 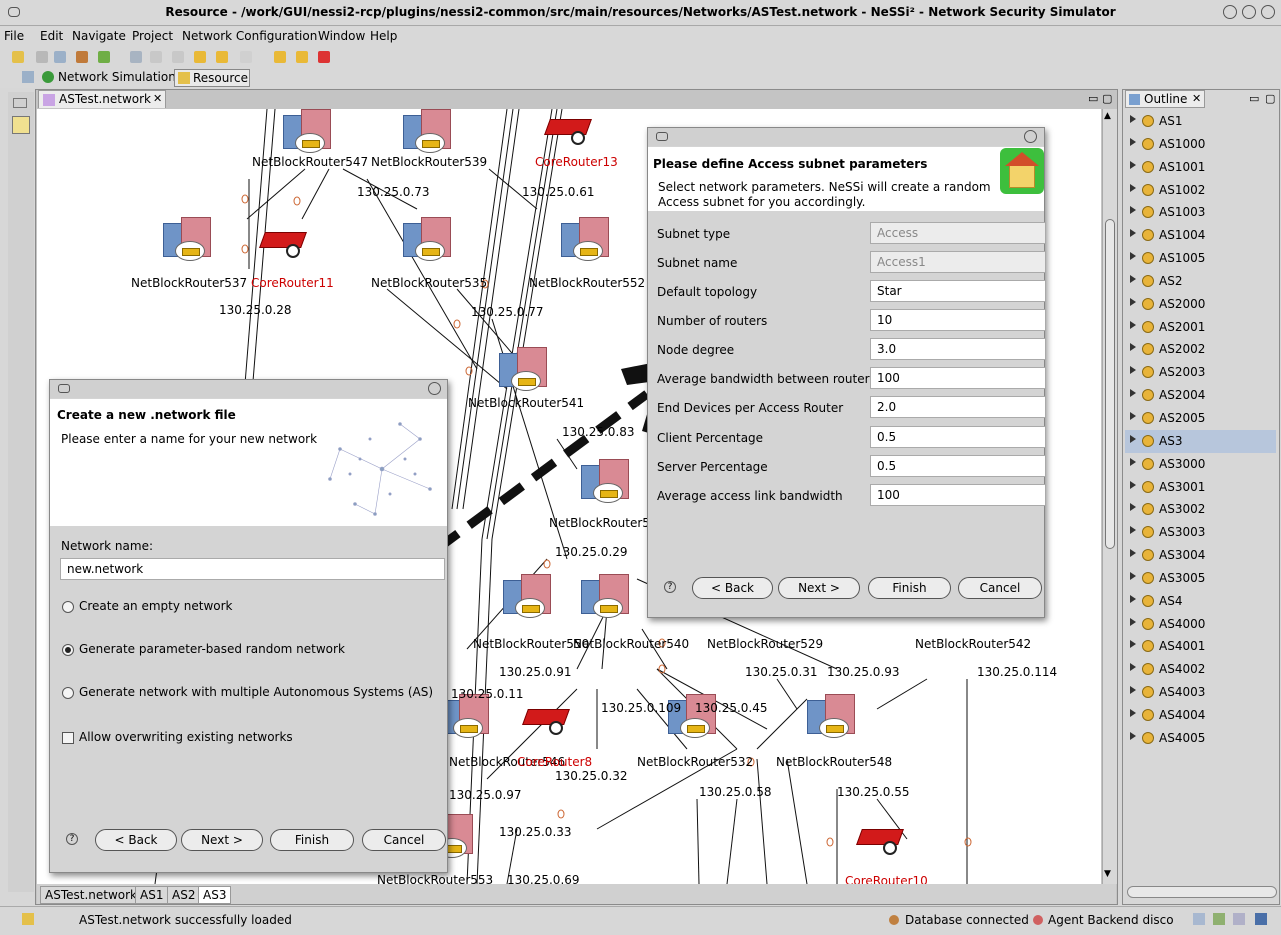 What do you see at coordinates (156, 606) in the screenshot?
I see `option-empty-network: Create an empty network` at bounding box center [156, 606].